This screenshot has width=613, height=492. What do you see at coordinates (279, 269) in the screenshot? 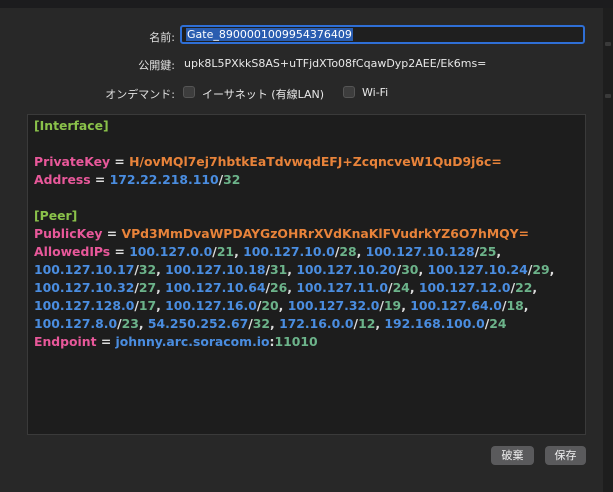
I see `allowed-ip-mask: 31` at bounding box center [279, 269].